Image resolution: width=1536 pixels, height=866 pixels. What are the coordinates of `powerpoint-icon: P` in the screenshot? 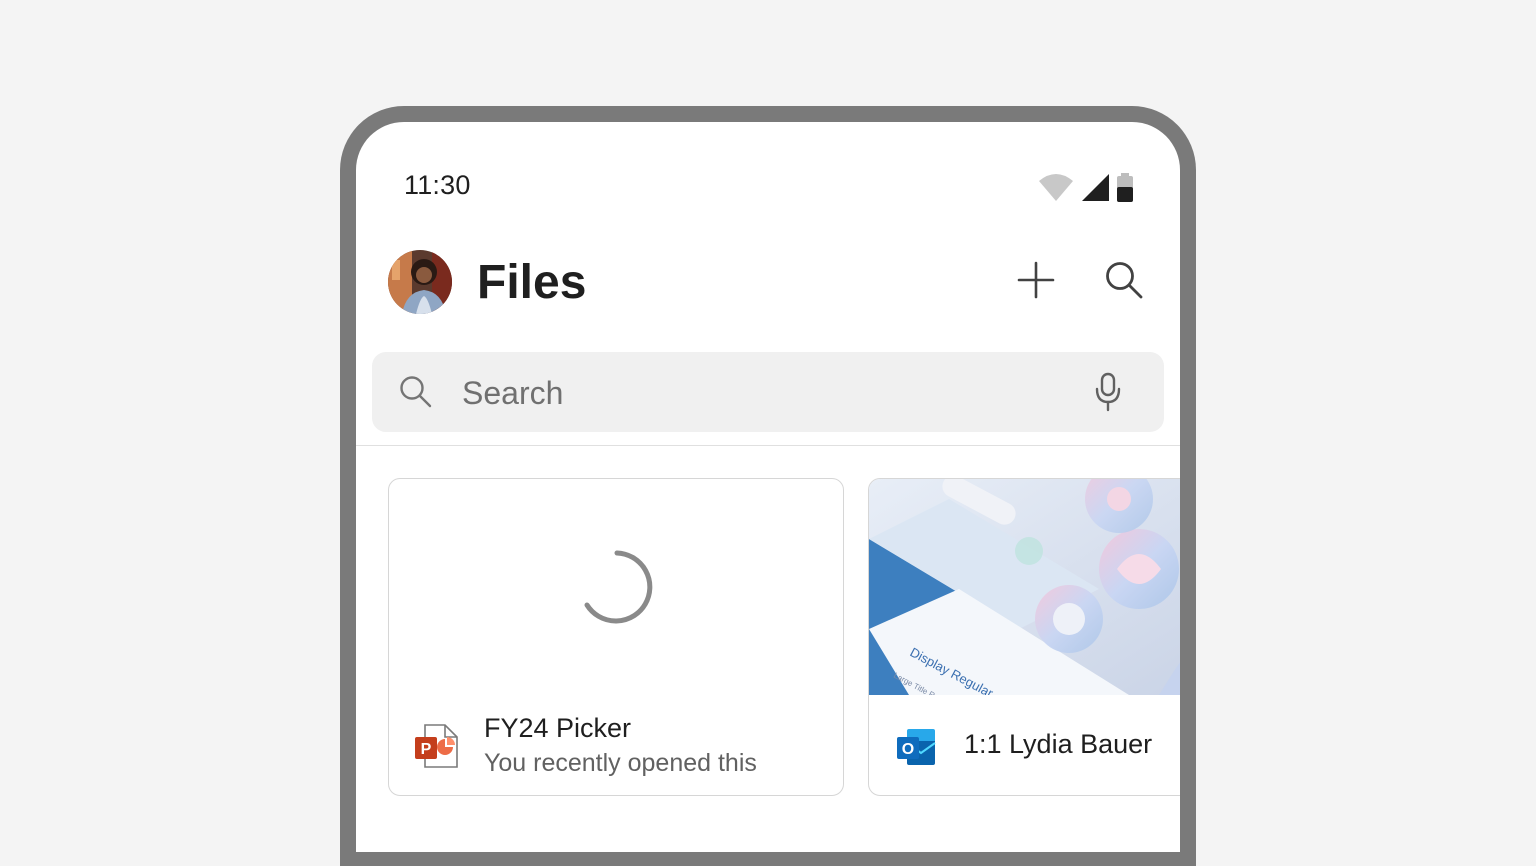 It's located at (436, 748).